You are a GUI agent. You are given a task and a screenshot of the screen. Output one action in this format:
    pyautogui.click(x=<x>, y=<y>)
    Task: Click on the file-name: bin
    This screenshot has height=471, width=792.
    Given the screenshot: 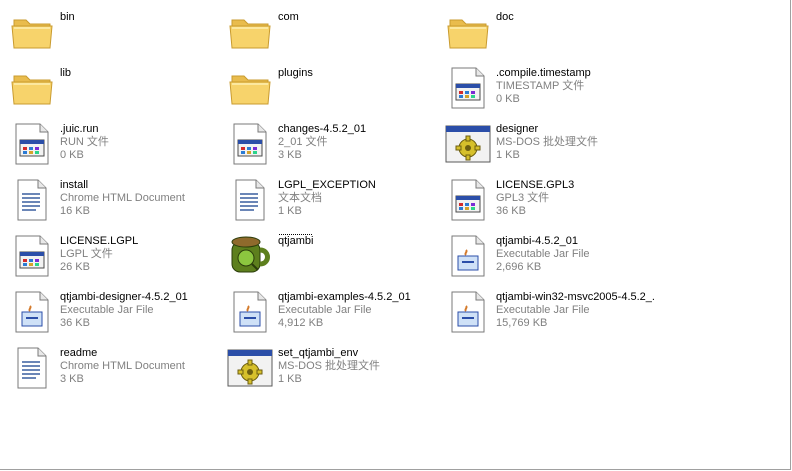 What is the action you would take?
    pyautogui.click(x=67, y=17)
    